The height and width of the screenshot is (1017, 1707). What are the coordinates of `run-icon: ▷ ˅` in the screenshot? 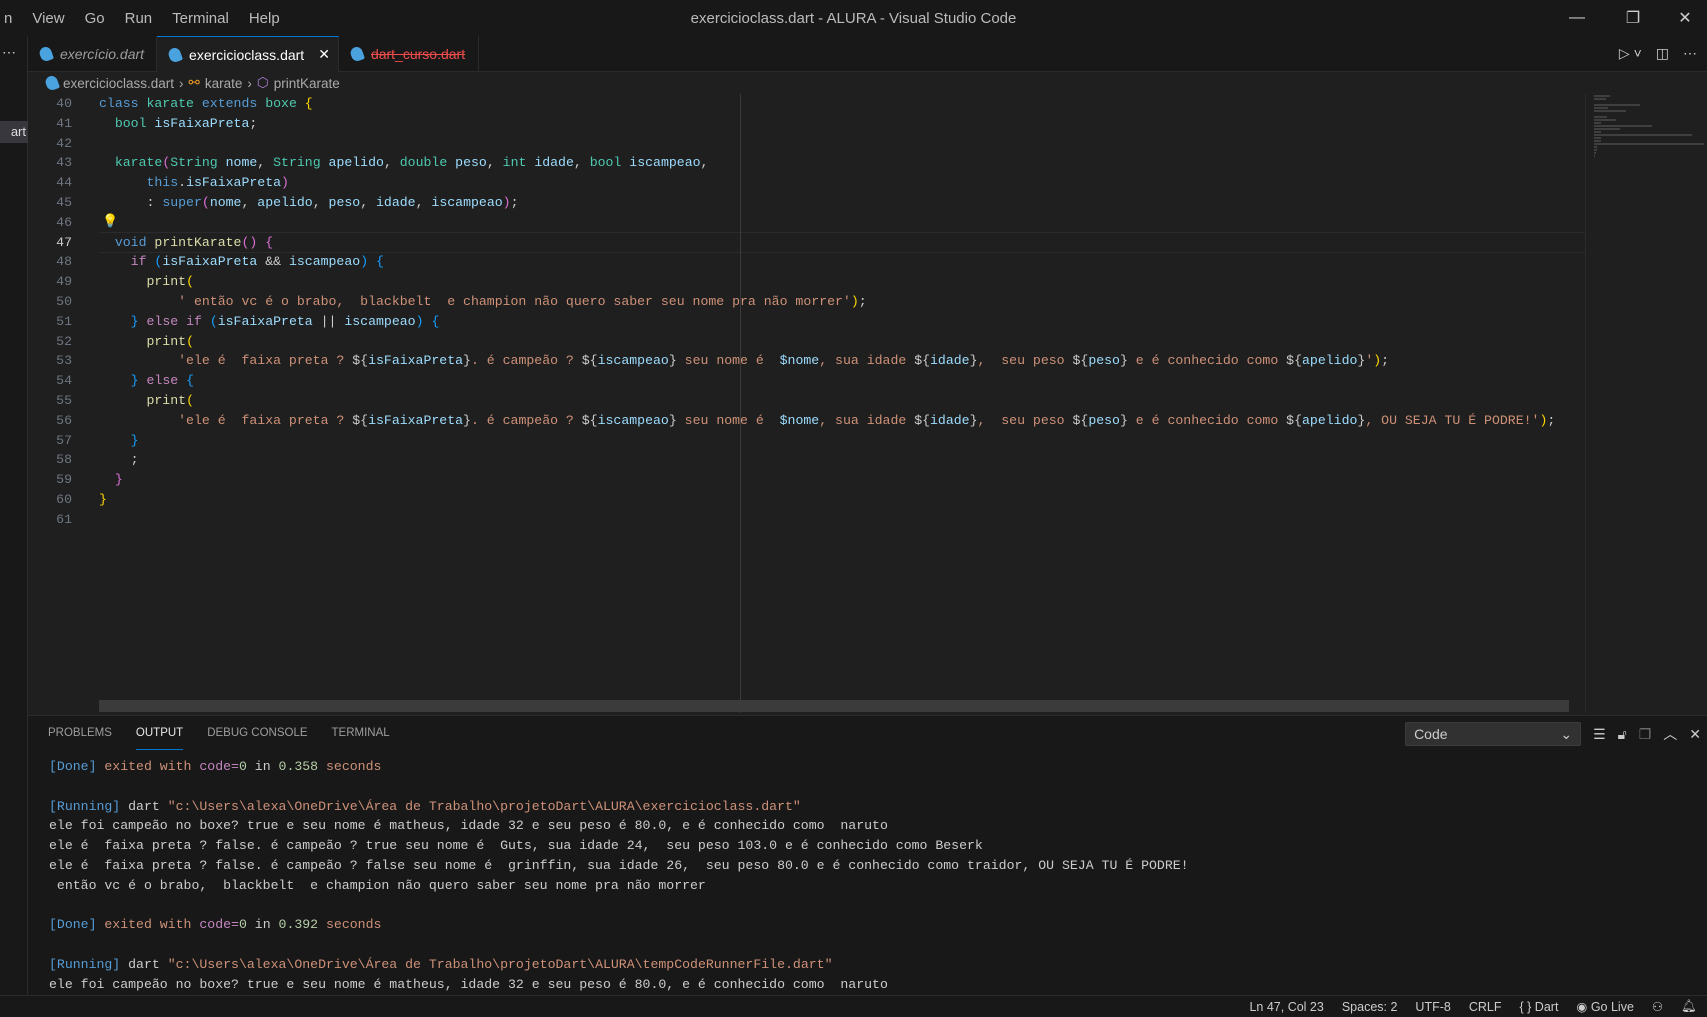 It's located at (1630, 53).